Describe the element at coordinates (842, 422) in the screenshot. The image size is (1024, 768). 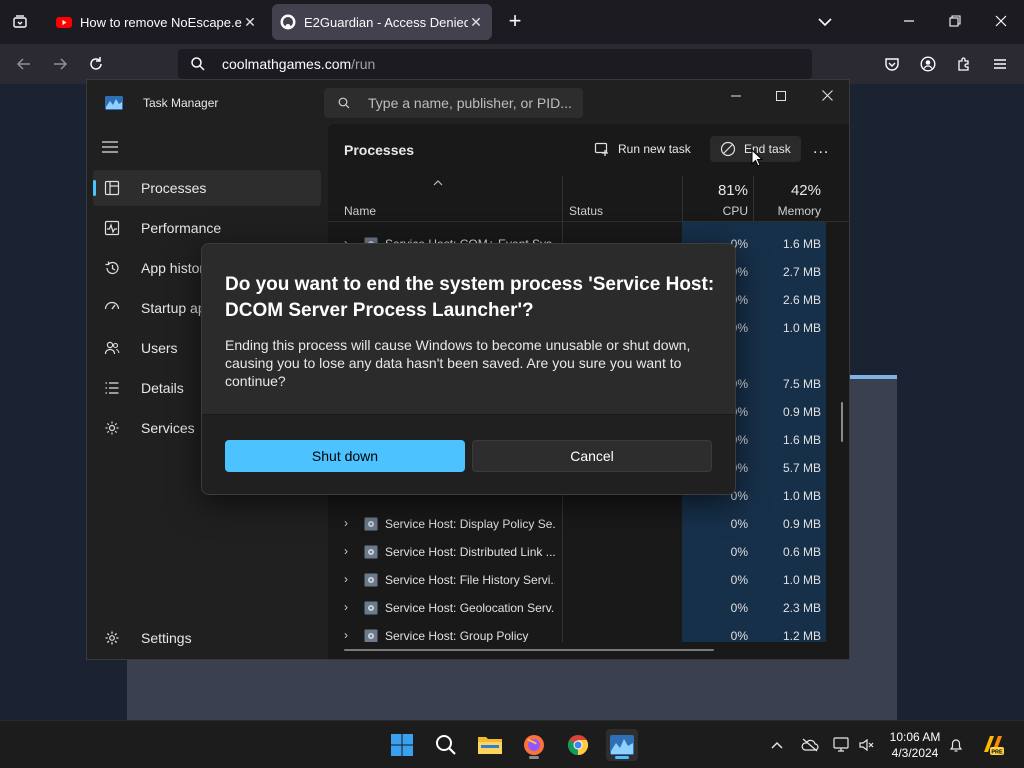
I see `vertical-scrollbar` at that location.